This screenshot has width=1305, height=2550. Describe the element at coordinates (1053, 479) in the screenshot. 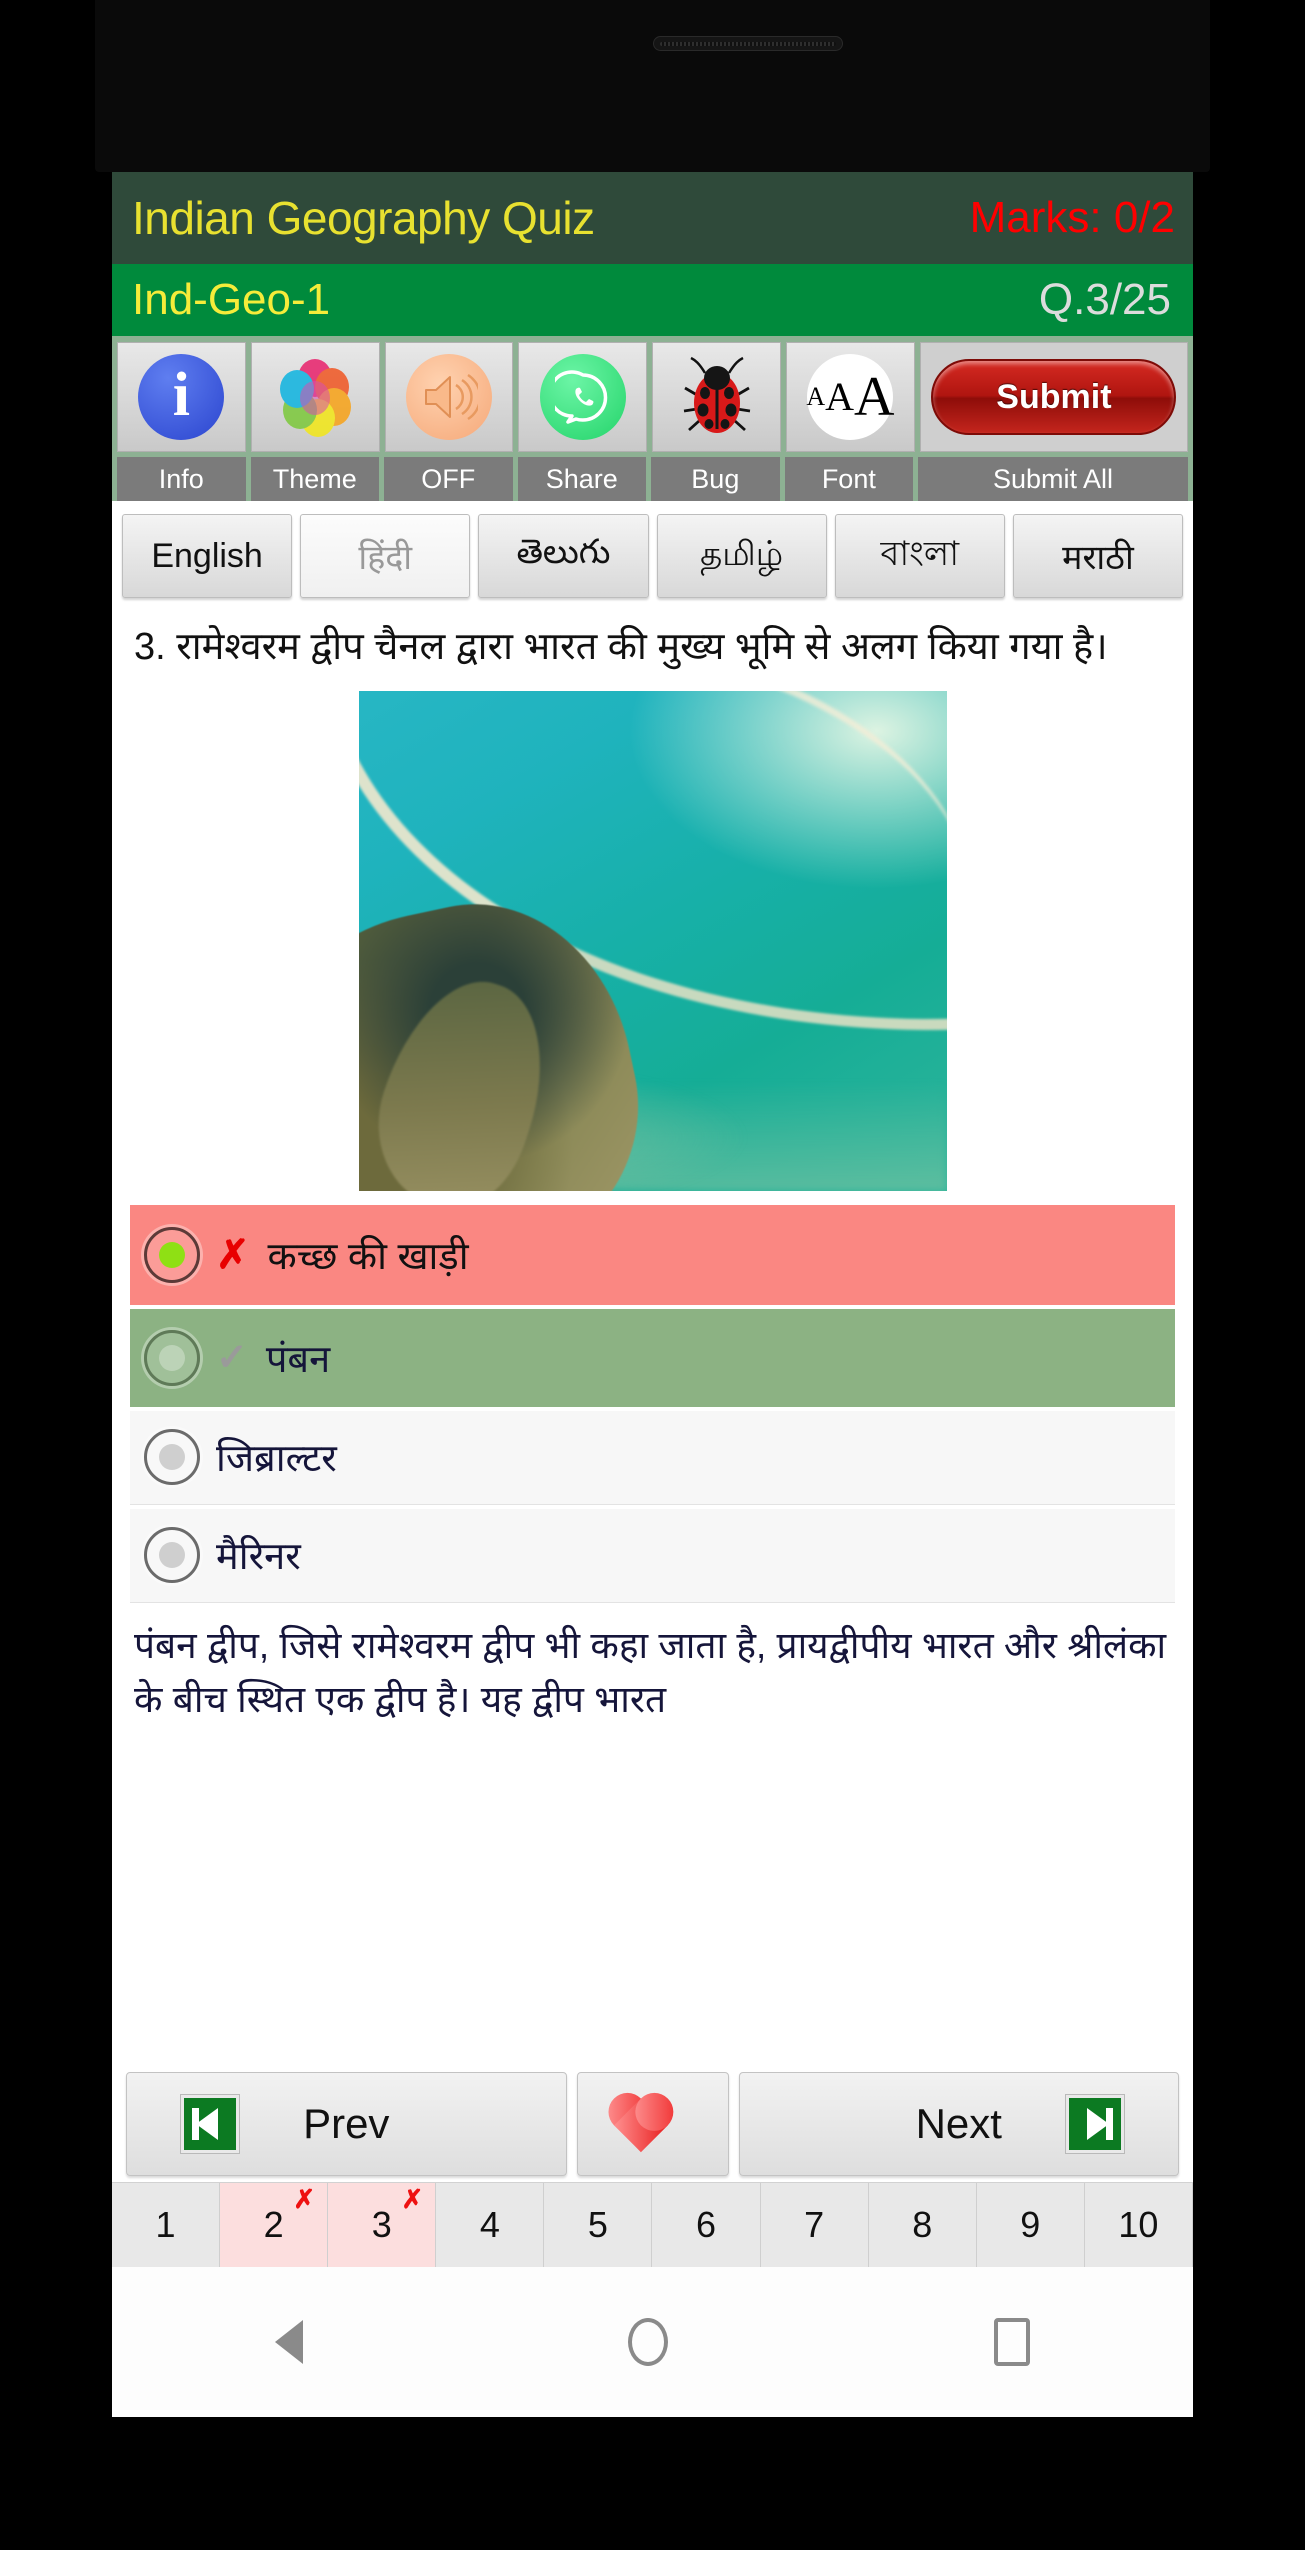

I see `toolbar-label-submit-all: Submit All` at that location.